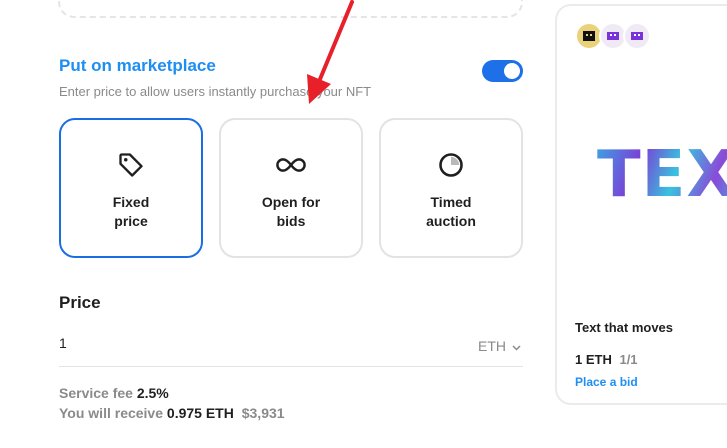 The height and width of the screenshot is (448, 727). I want to click on marketplace-title: Put on marketplace, so click(137, 65).